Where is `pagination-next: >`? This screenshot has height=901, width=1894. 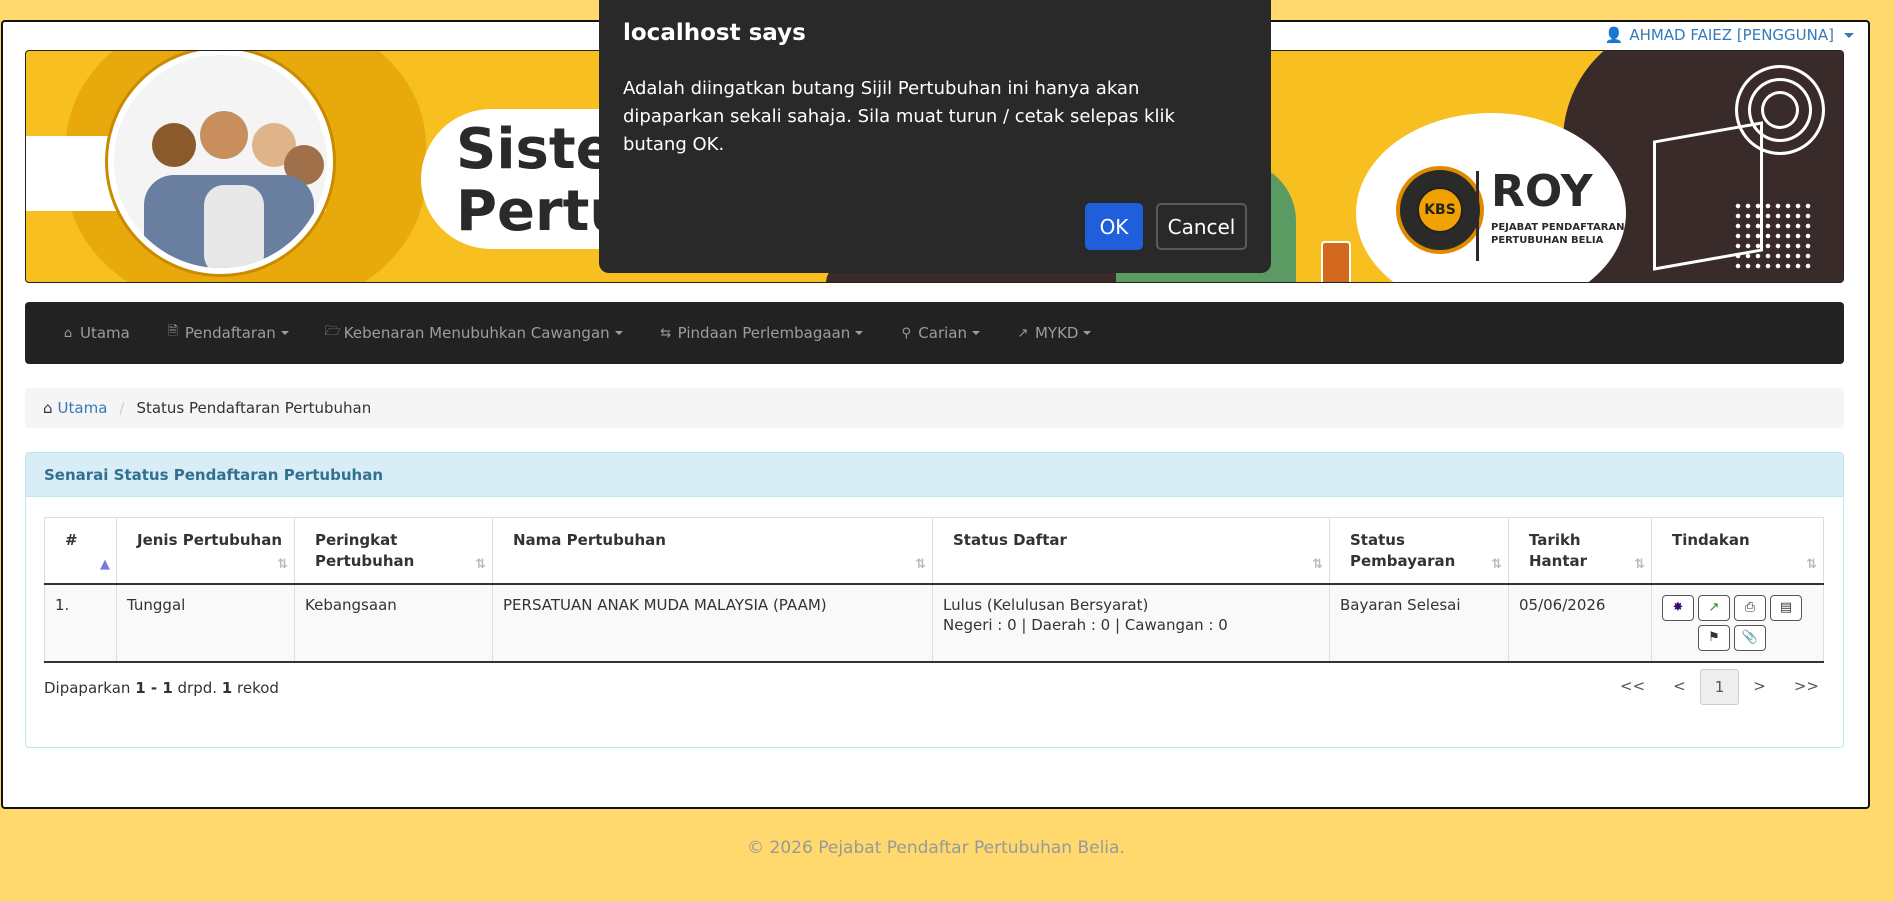
pagination-next: > is located at coordinates (1759, 687).